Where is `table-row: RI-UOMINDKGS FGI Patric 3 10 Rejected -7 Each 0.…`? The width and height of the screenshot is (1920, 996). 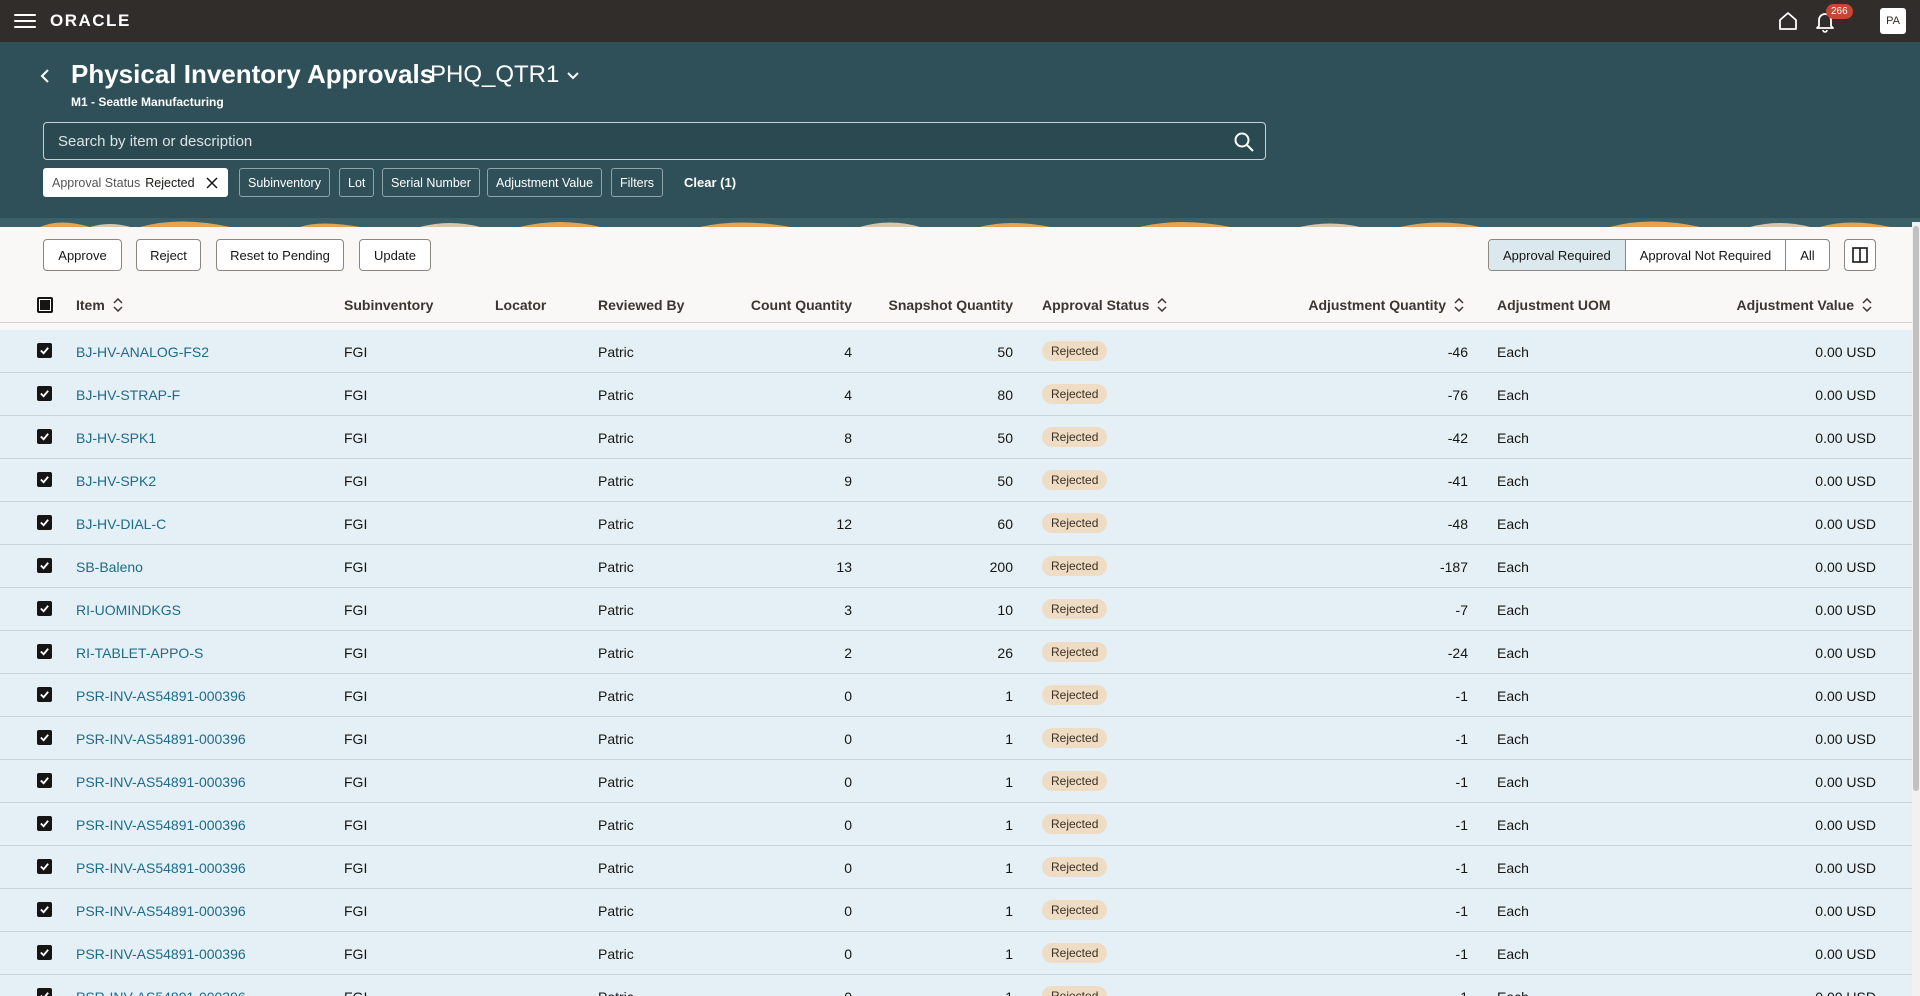
table-row: RI-UOMINDKGS FGI Patric 3 10 Rejected -7 Each 0.… is located at coordinates (956, 609).